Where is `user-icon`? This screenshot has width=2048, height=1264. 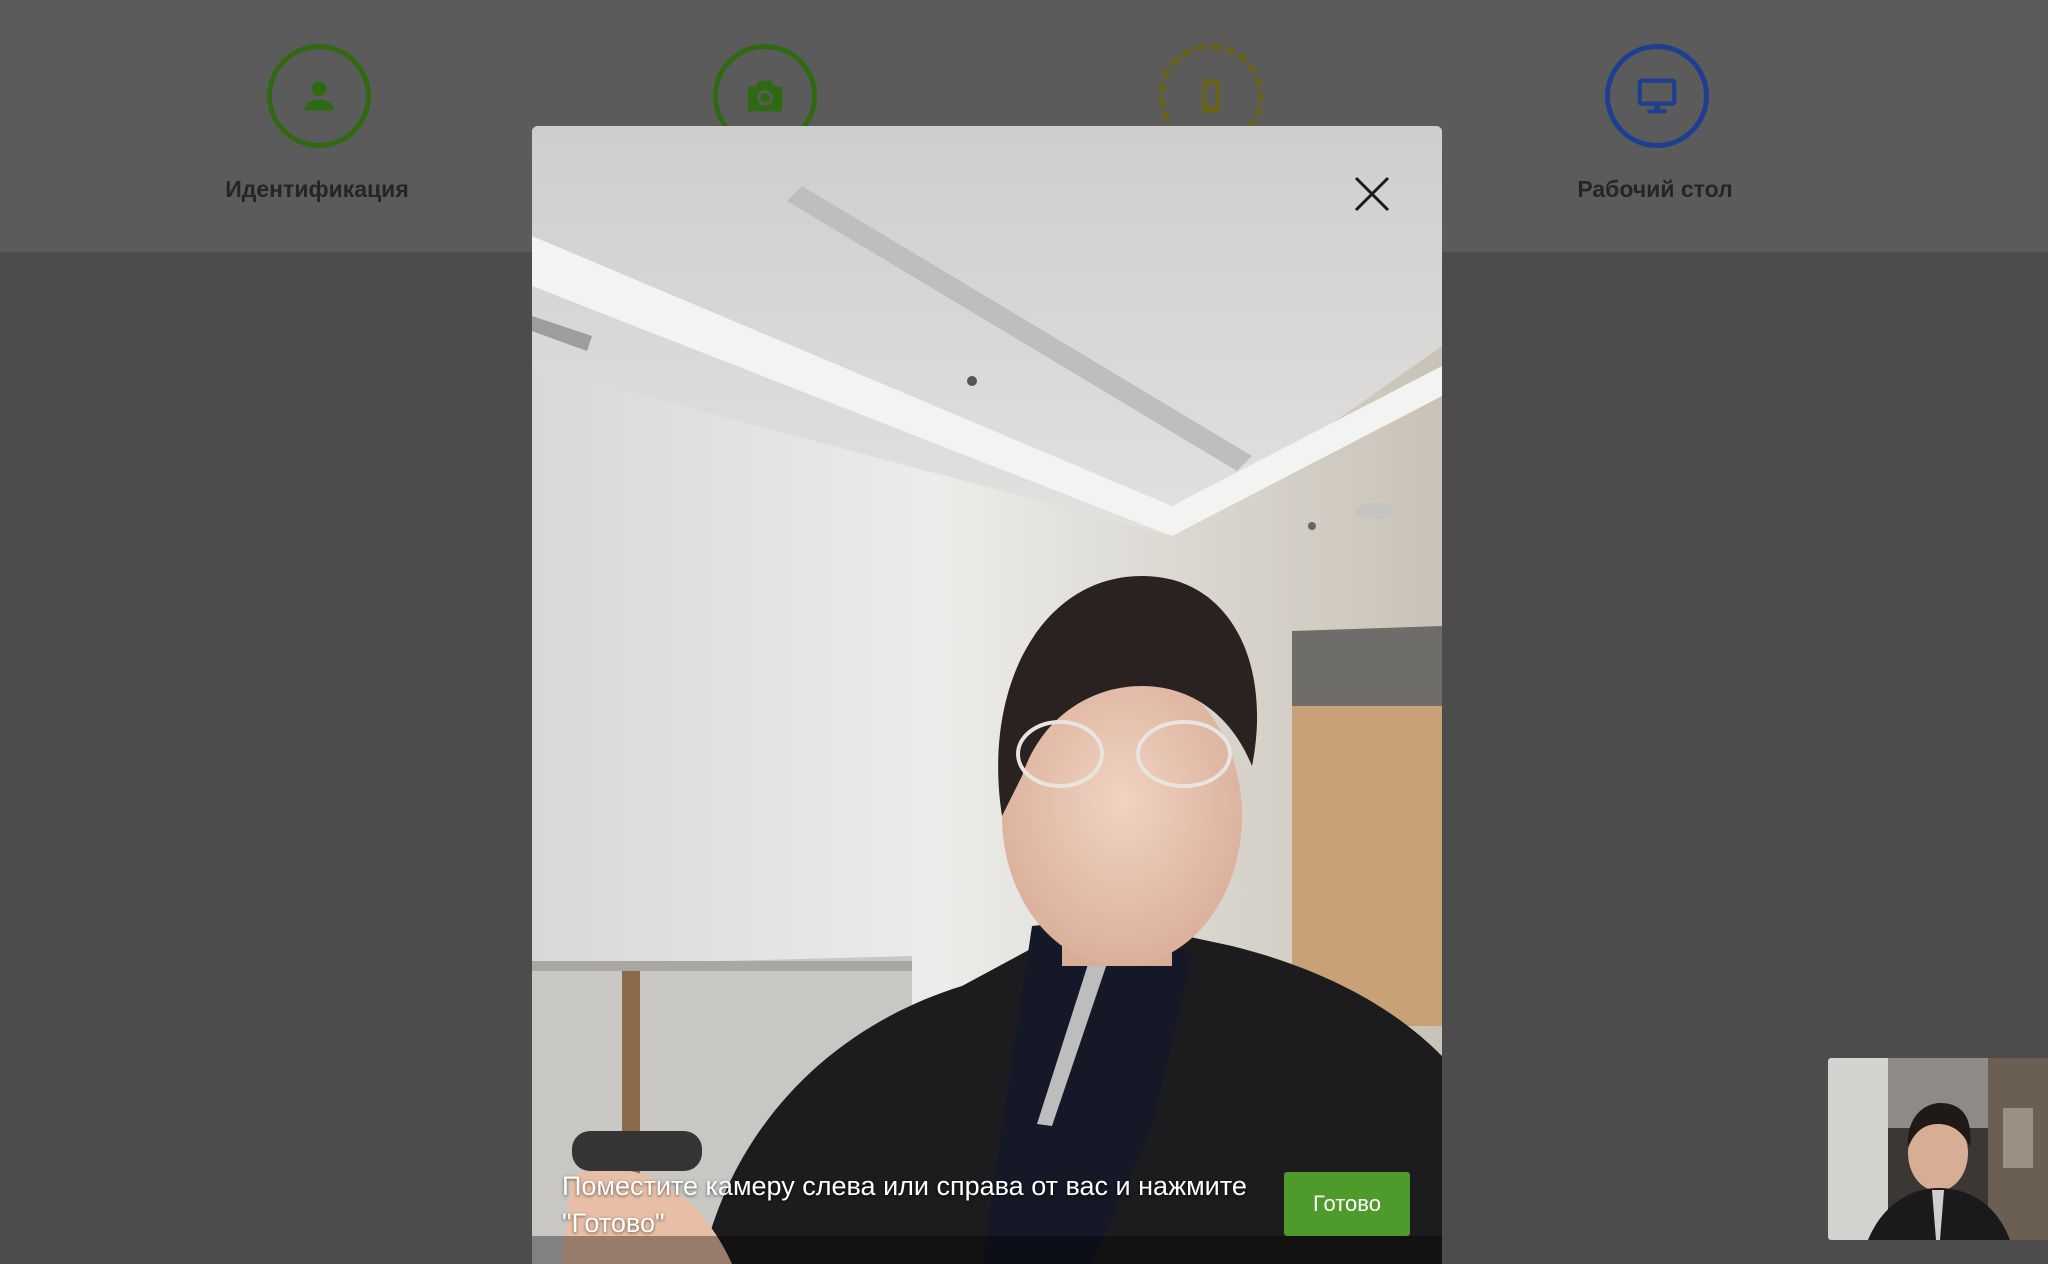 user-icon is located at coordinates (319, 96).